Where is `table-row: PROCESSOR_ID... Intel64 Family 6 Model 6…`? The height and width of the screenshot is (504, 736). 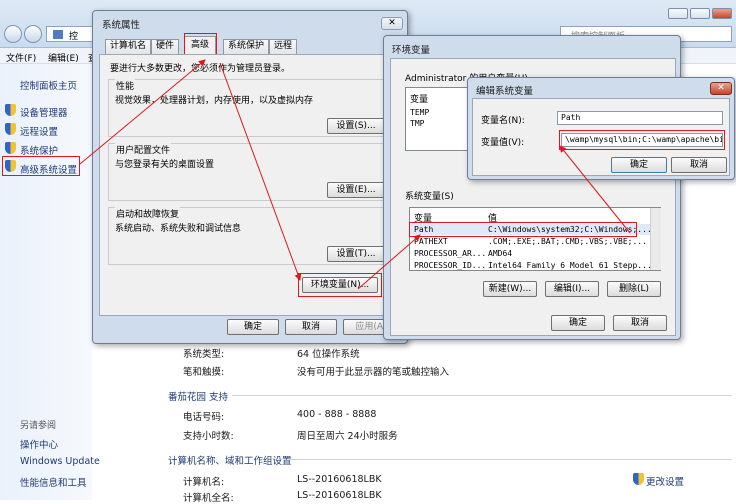
table-row: PROCESSOR_ID... Intel64 Family 6 Model 6… is located at coordinates (530, 265).